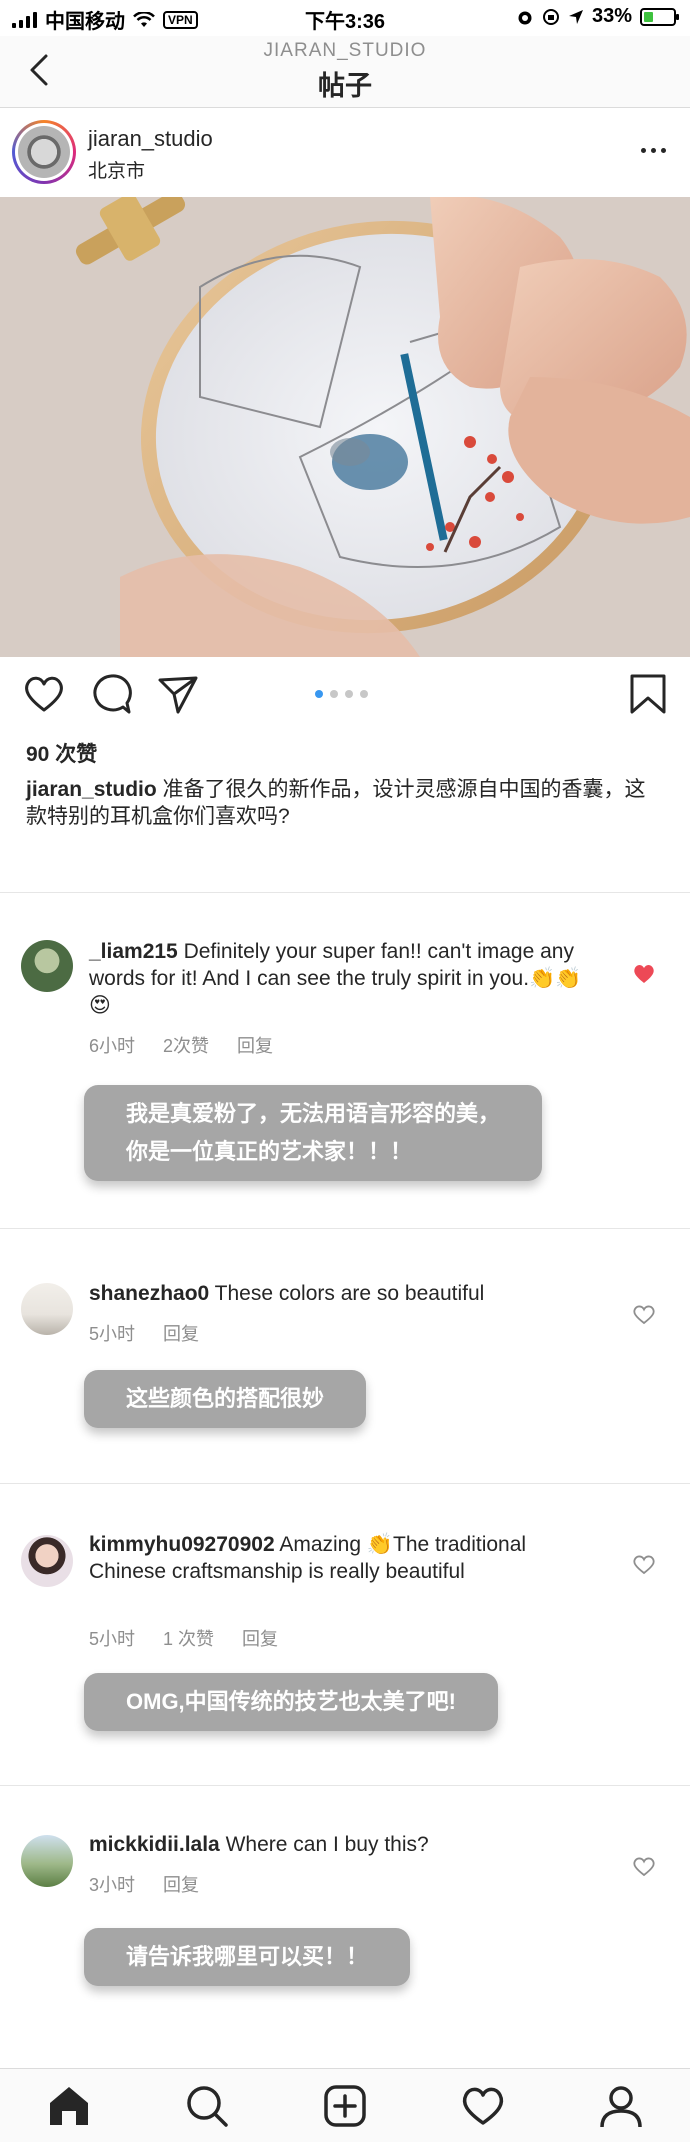  I want to click on search-icon, so click(207, 2106).